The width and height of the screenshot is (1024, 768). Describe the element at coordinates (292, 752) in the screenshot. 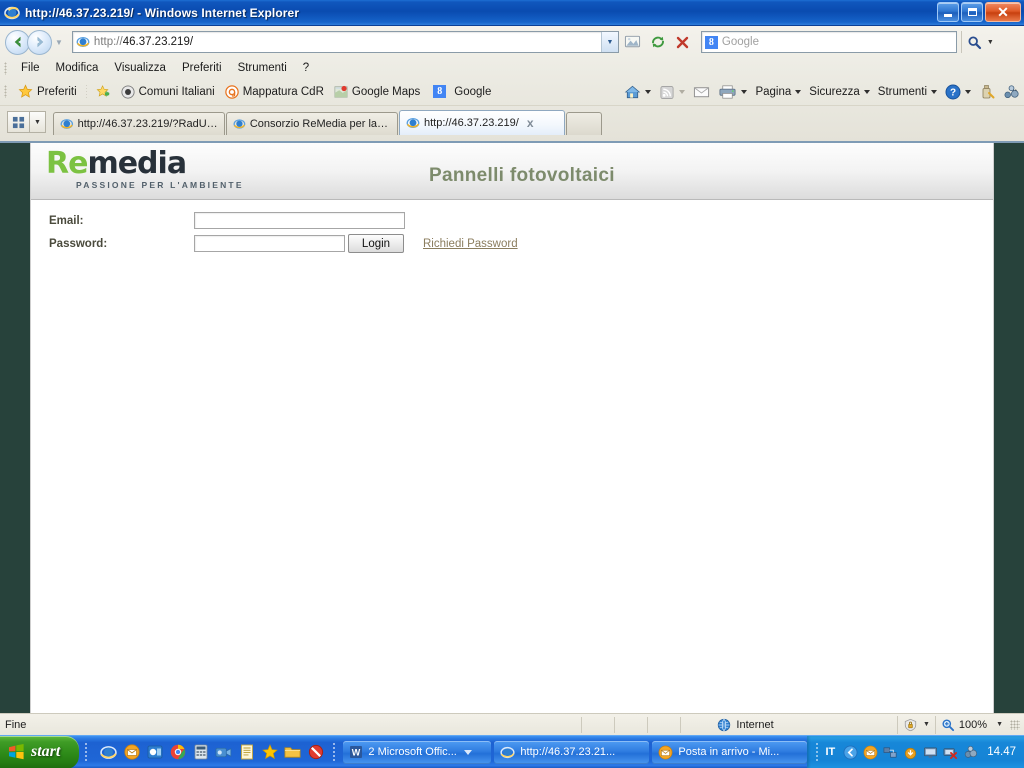

I see `ql-folder-icon` at that location.